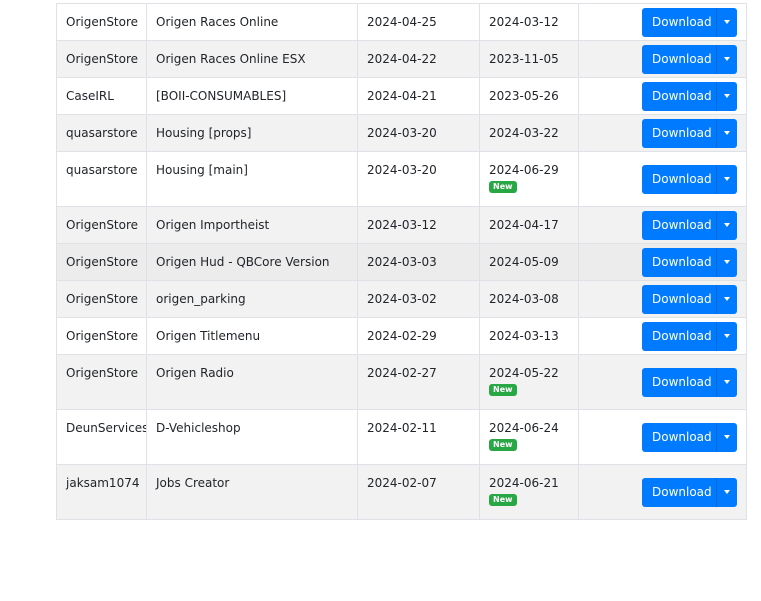 Image resolution: width=761 pixels, height=601 pixels. I want to click on updated-date-cell: 2024-06-21 New, so click(529, 492).